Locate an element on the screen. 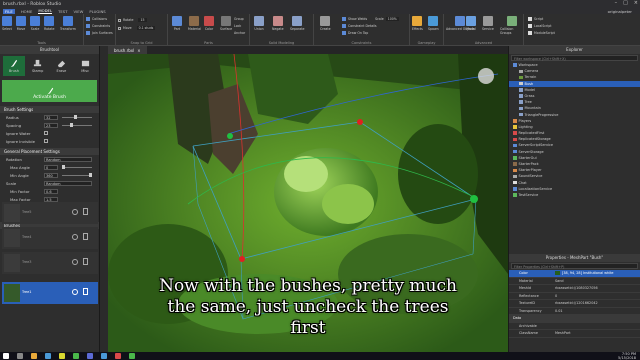 Image resolution: width=640 pixels, height=360 pixels. lock-button: Lock is located at coordinates (237, 26).